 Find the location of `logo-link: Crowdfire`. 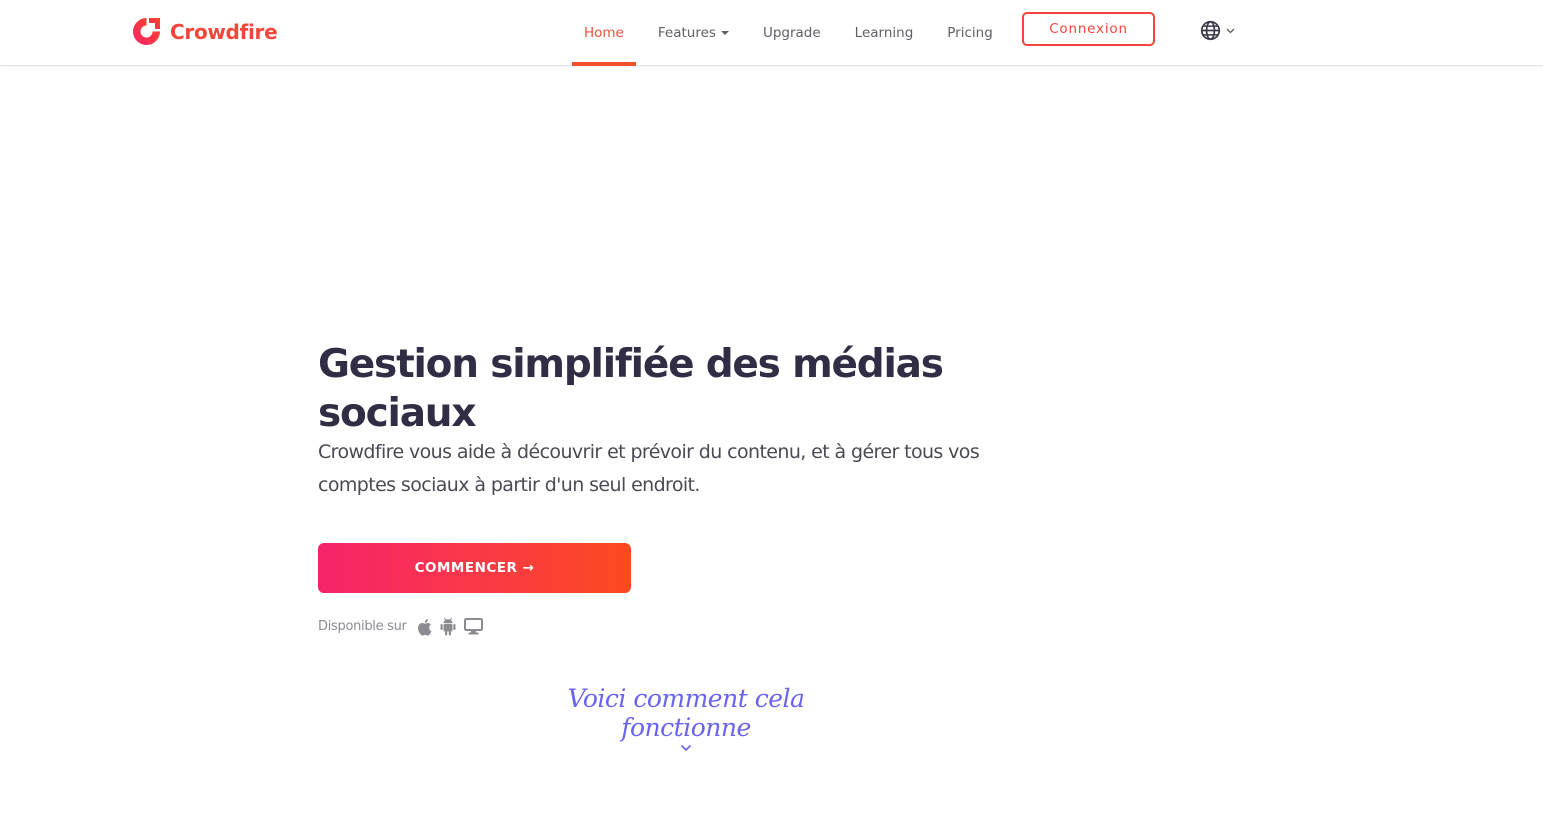

logo-link: Crowdfire is located at coordinates (204, 31).